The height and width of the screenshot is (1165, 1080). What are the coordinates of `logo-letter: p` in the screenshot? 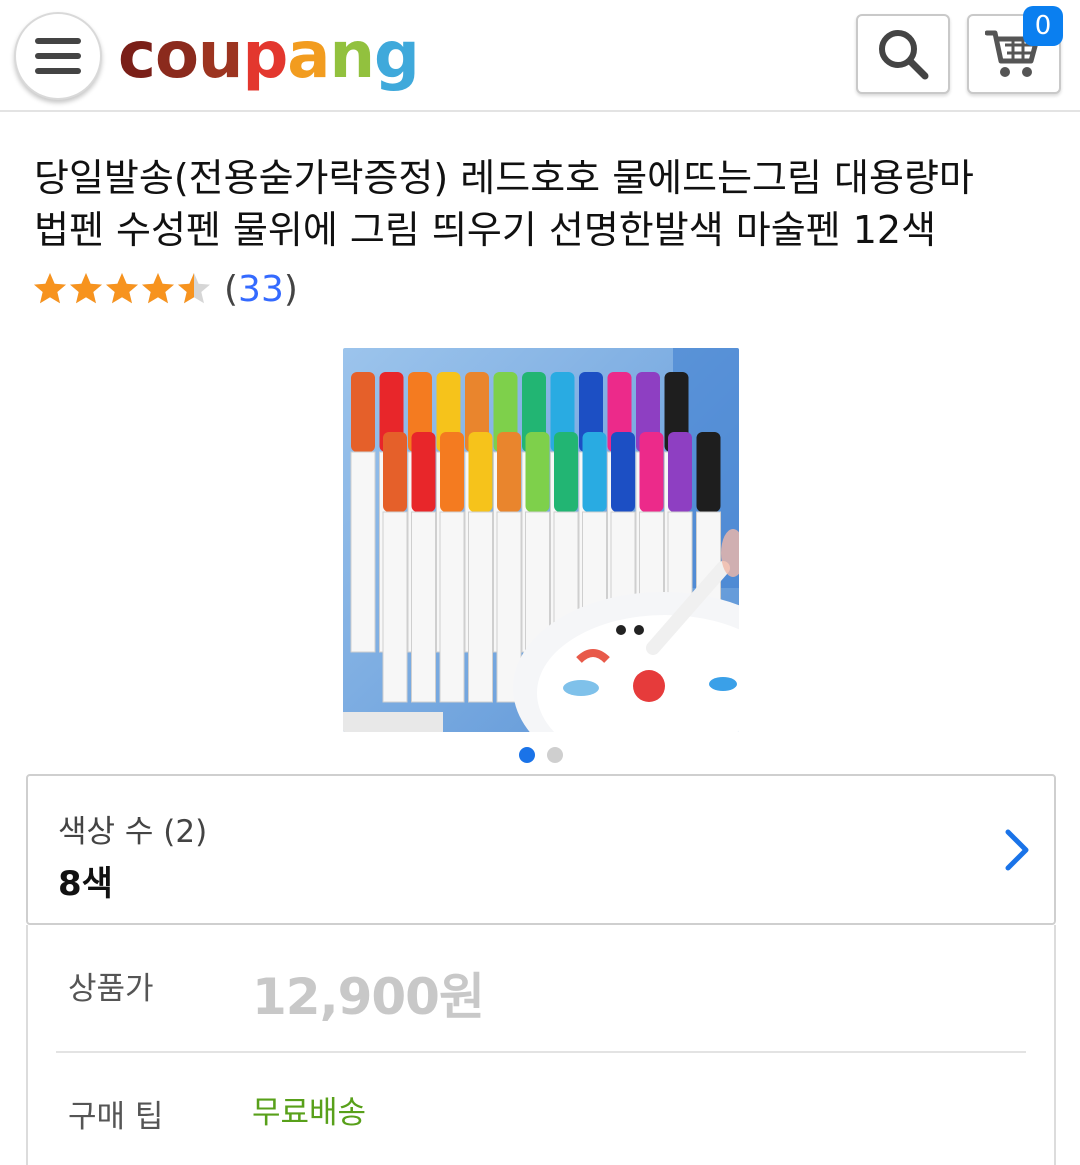 It's located at (265, 56).